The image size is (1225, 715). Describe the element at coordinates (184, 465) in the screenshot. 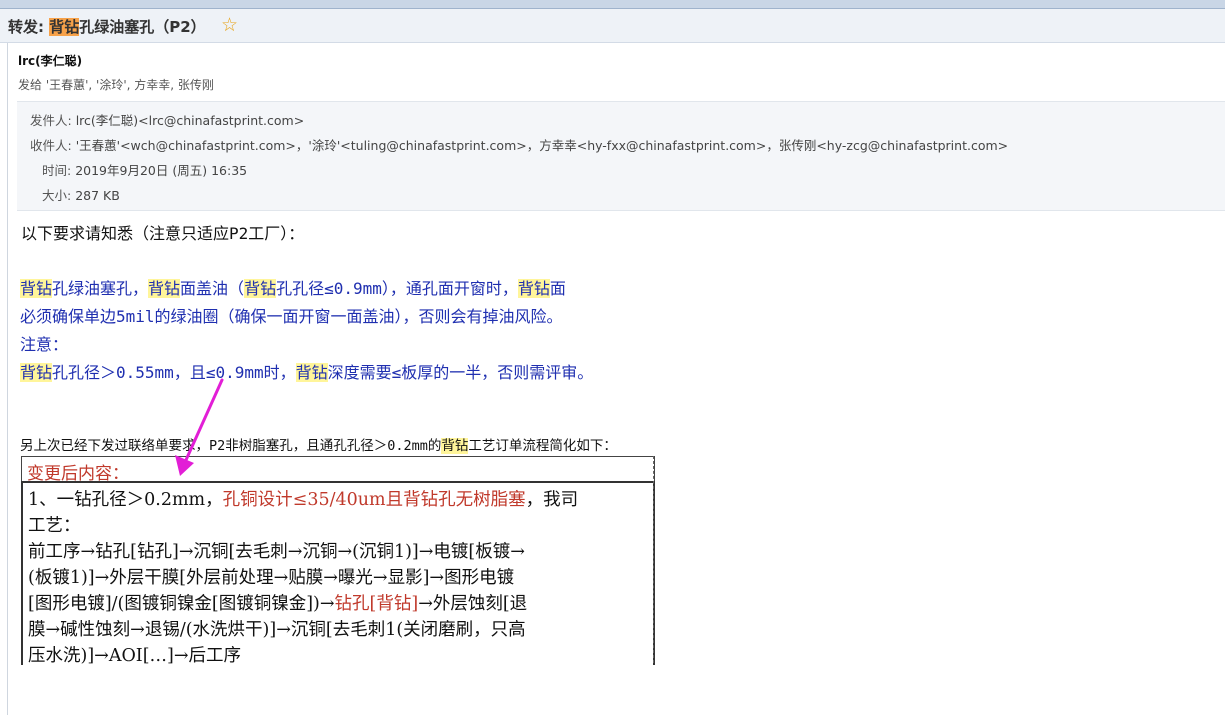

I see `arrow-head` at that location.